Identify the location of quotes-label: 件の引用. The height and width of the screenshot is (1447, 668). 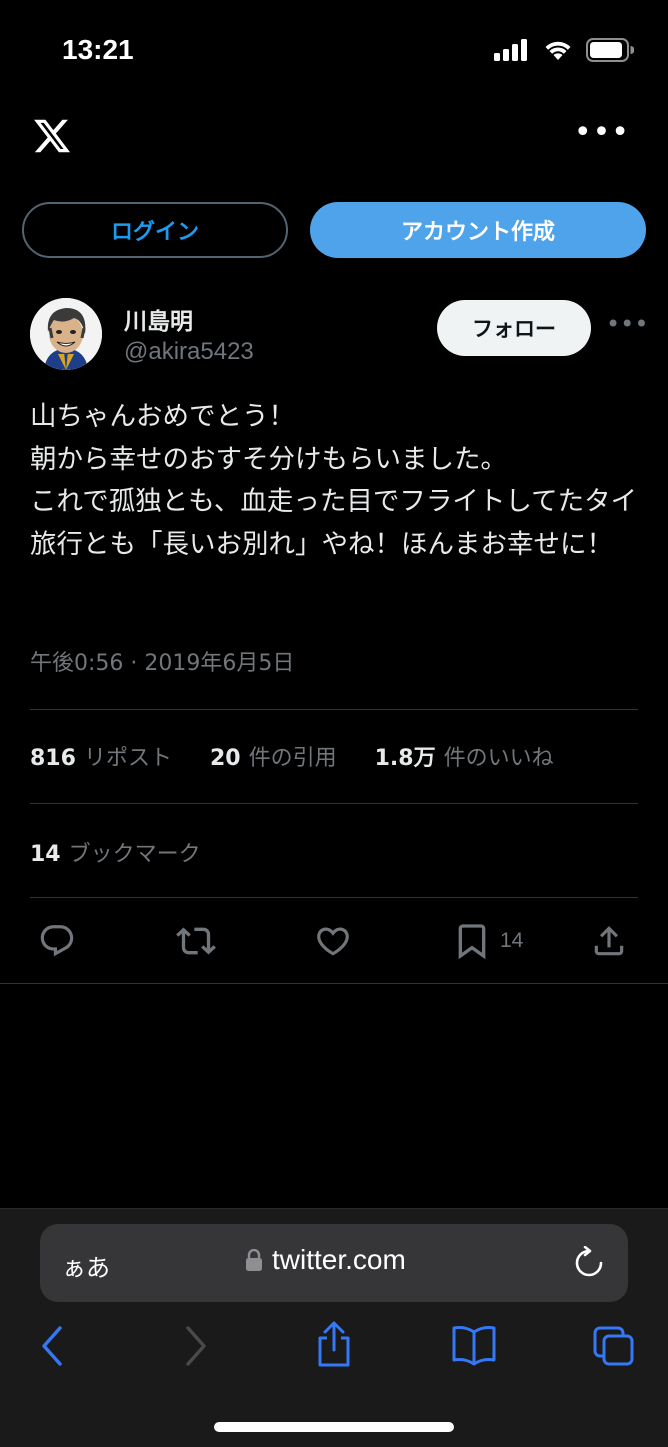
(292, 758).